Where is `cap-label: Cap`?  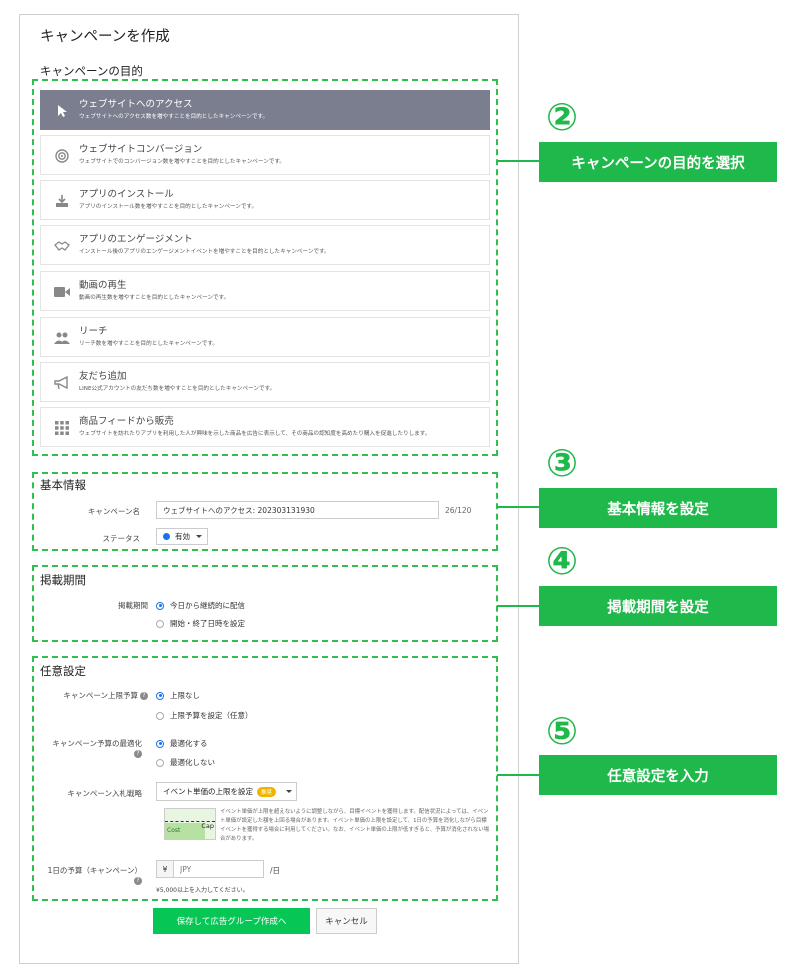 cap-label: Cap is located at coordinates (207, 826).